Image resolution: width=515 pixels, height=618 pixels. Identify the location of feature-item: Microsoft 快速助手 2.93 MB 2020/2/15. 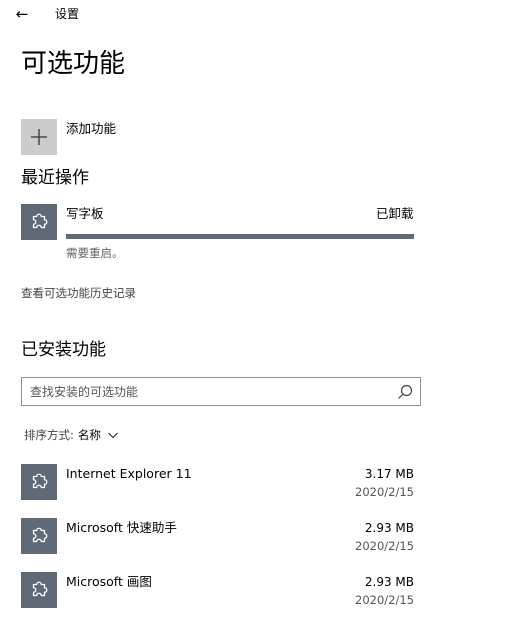
(218, 541).